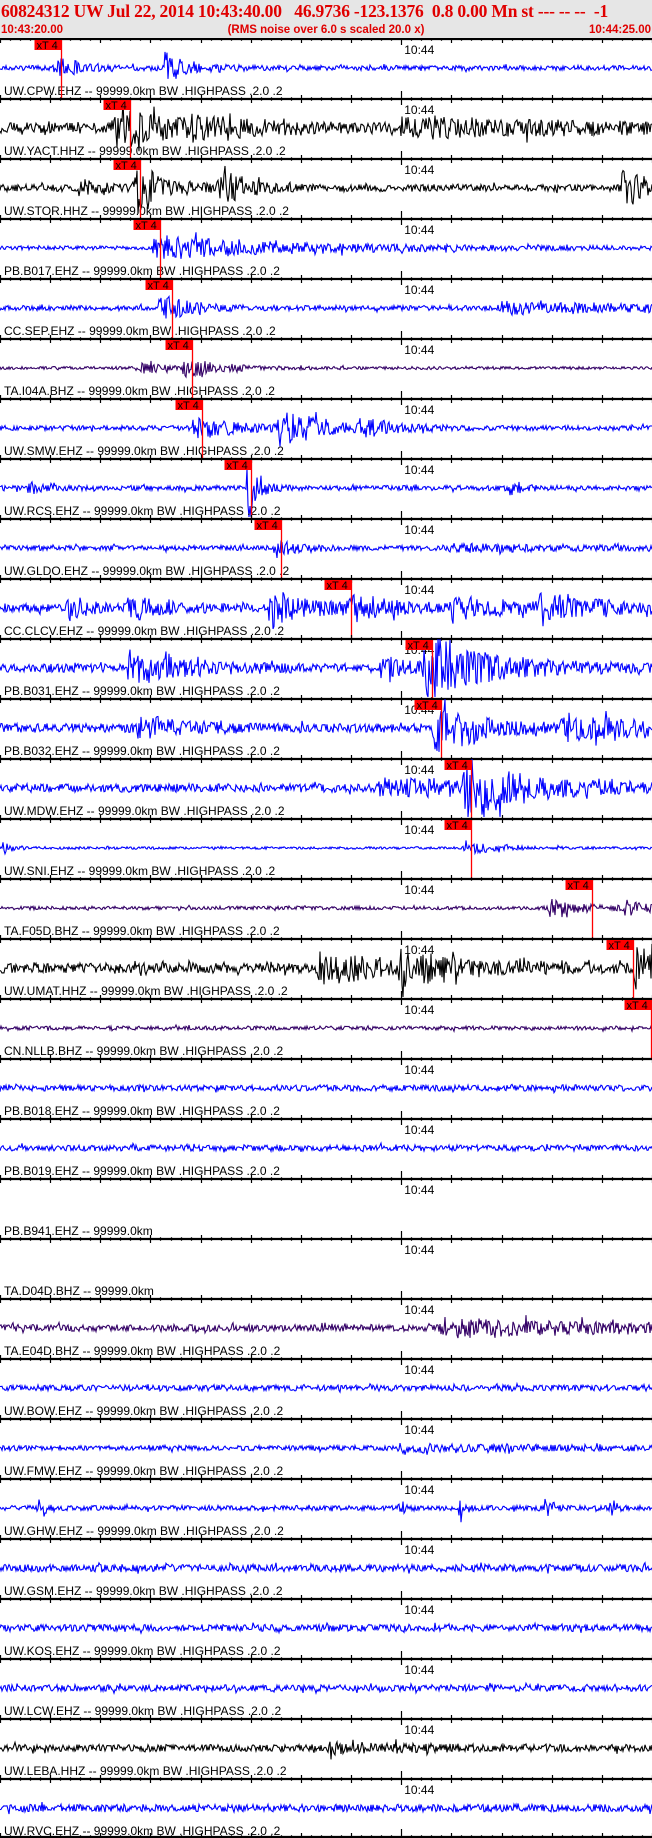  Describe the element at coordinates (619, 30) in the screenshot. I see `end-time: 10:44:25.00` at that location.